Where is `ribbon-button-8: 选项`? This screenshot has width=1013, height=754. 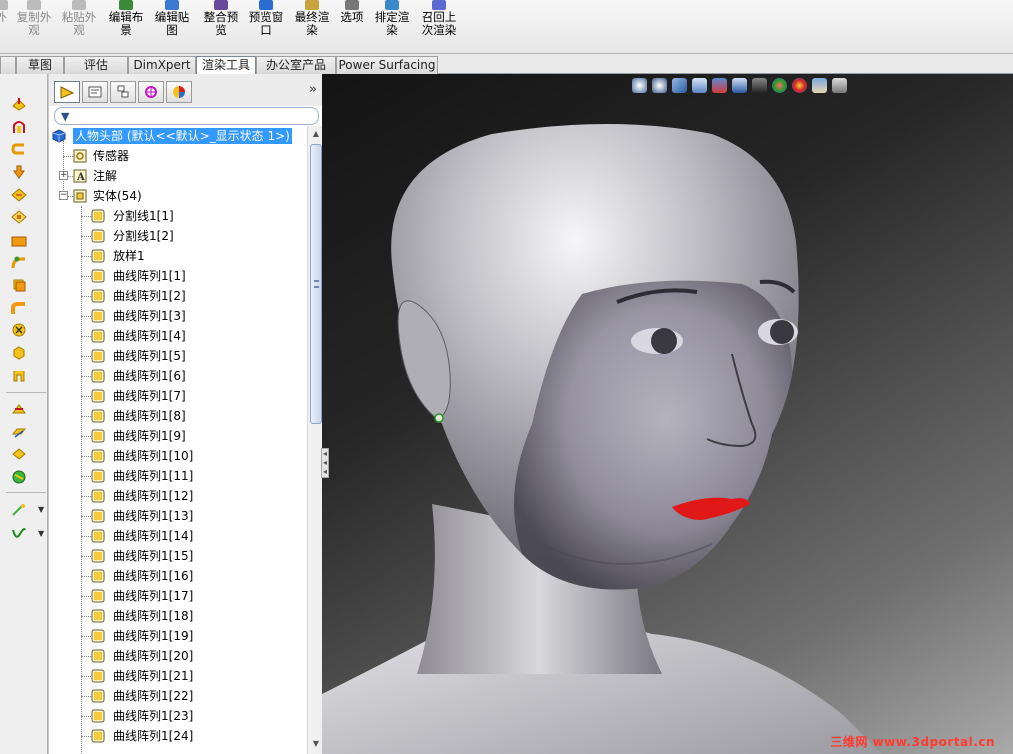 ribbon-button-8: 选项 is located at coordinates (352, 27).